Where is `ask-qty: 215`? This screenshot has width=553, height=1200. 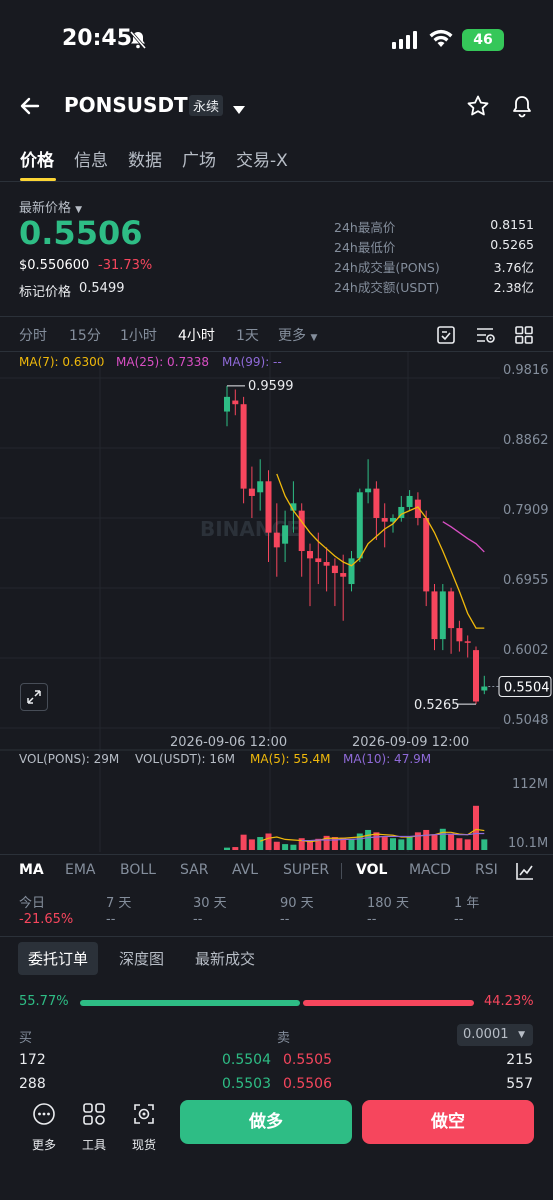 ask-qty: 215 is located at coordinates (519, 1060).